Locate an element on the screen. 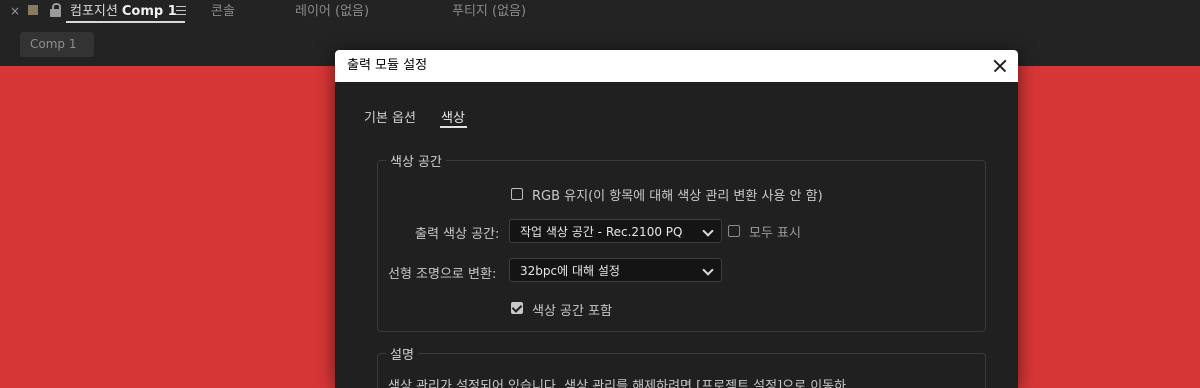  embed-color-space-label: 색상 공간 포함 is located at coordinates (572, 311).